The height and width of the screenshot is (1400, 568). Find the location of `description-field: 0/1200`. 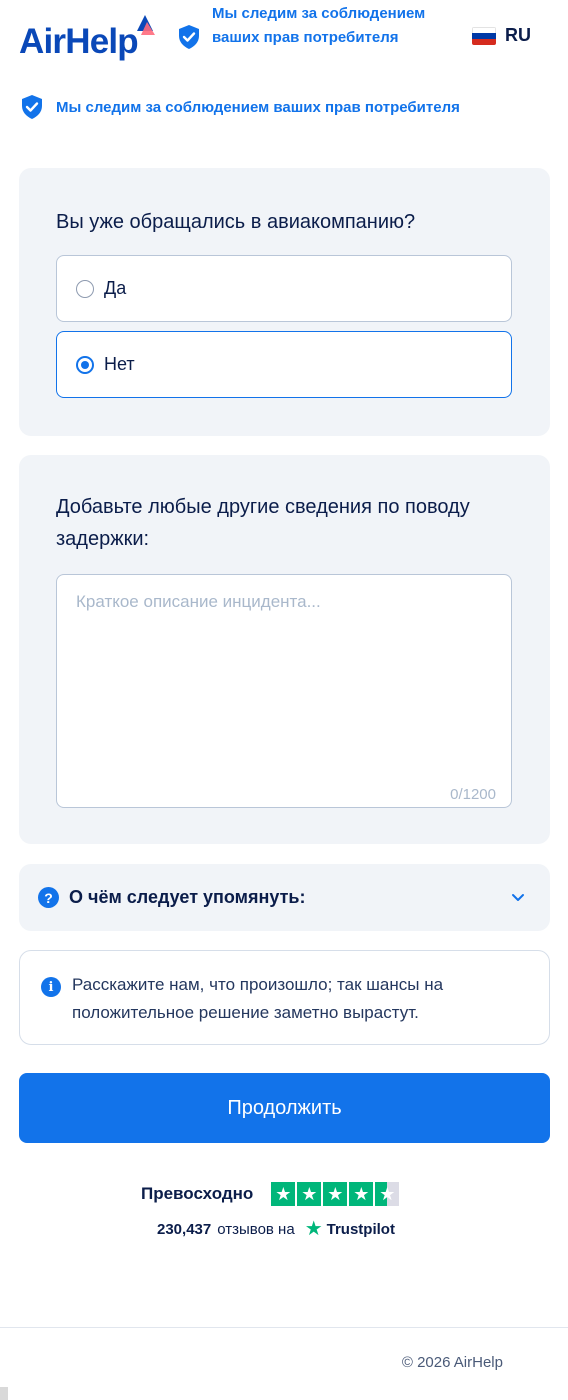

description-field: 0/1200 is located at coordinates (284, 691).